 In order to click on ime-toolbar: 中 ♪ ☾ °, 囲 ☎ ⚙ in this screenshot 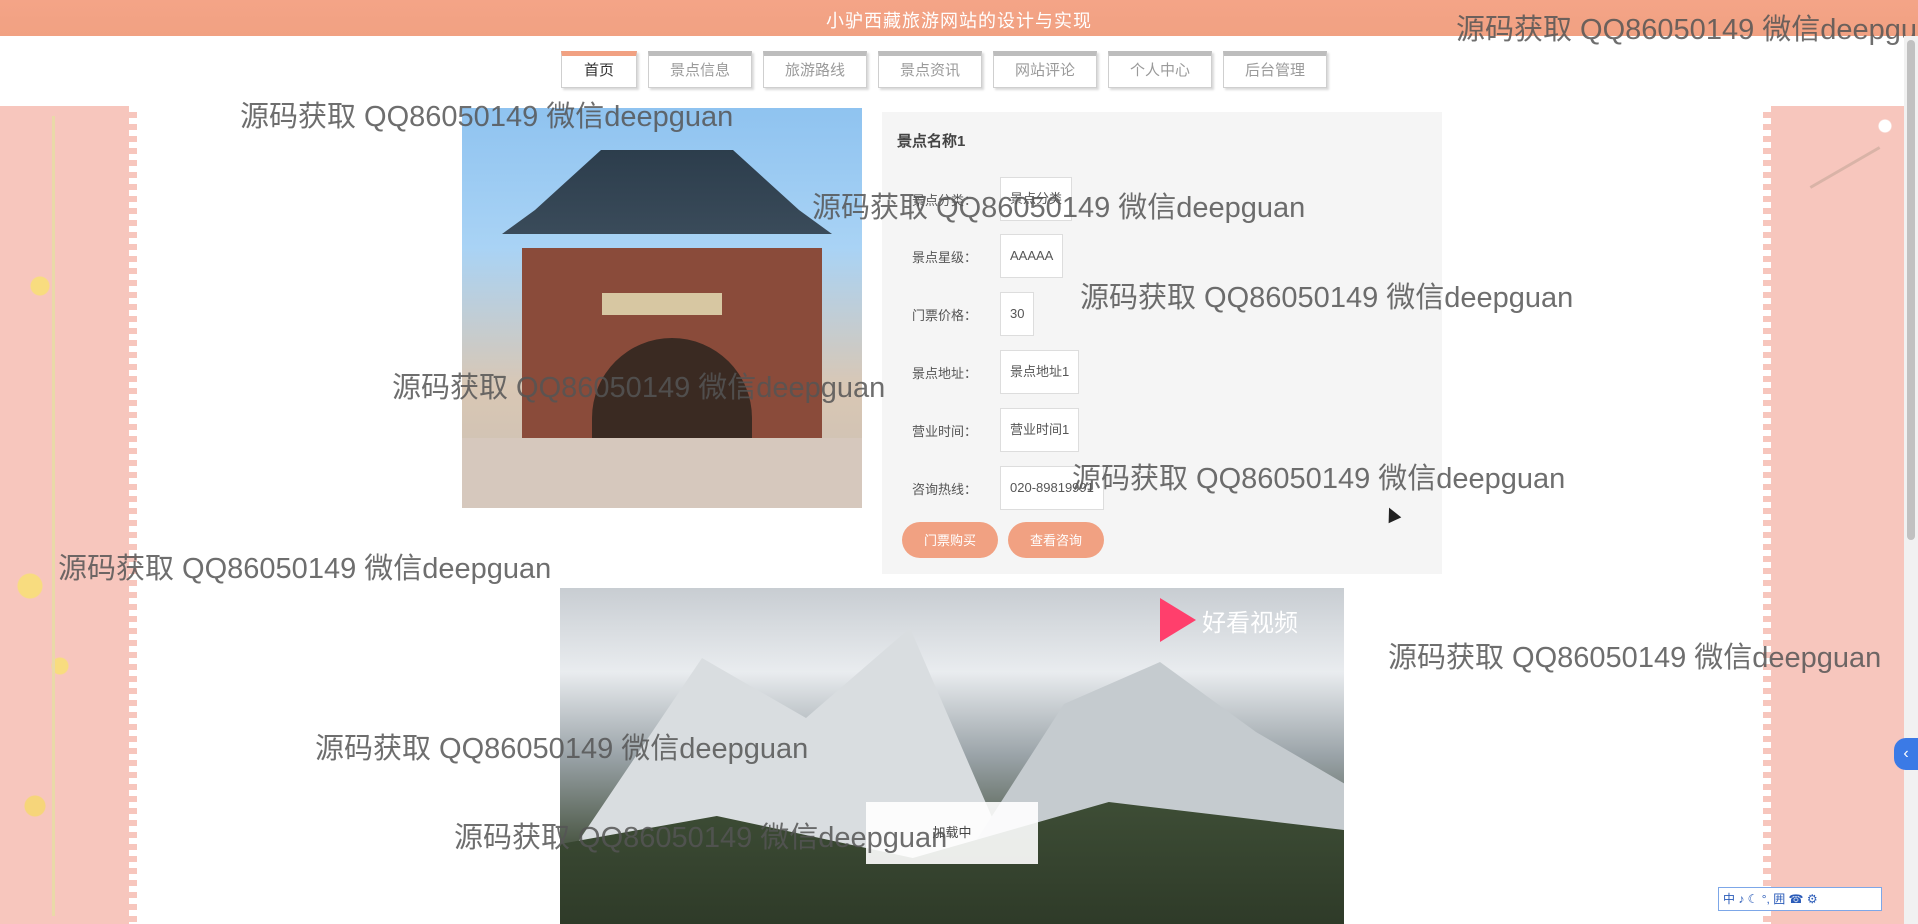, I will do `click(1800, 899)`.